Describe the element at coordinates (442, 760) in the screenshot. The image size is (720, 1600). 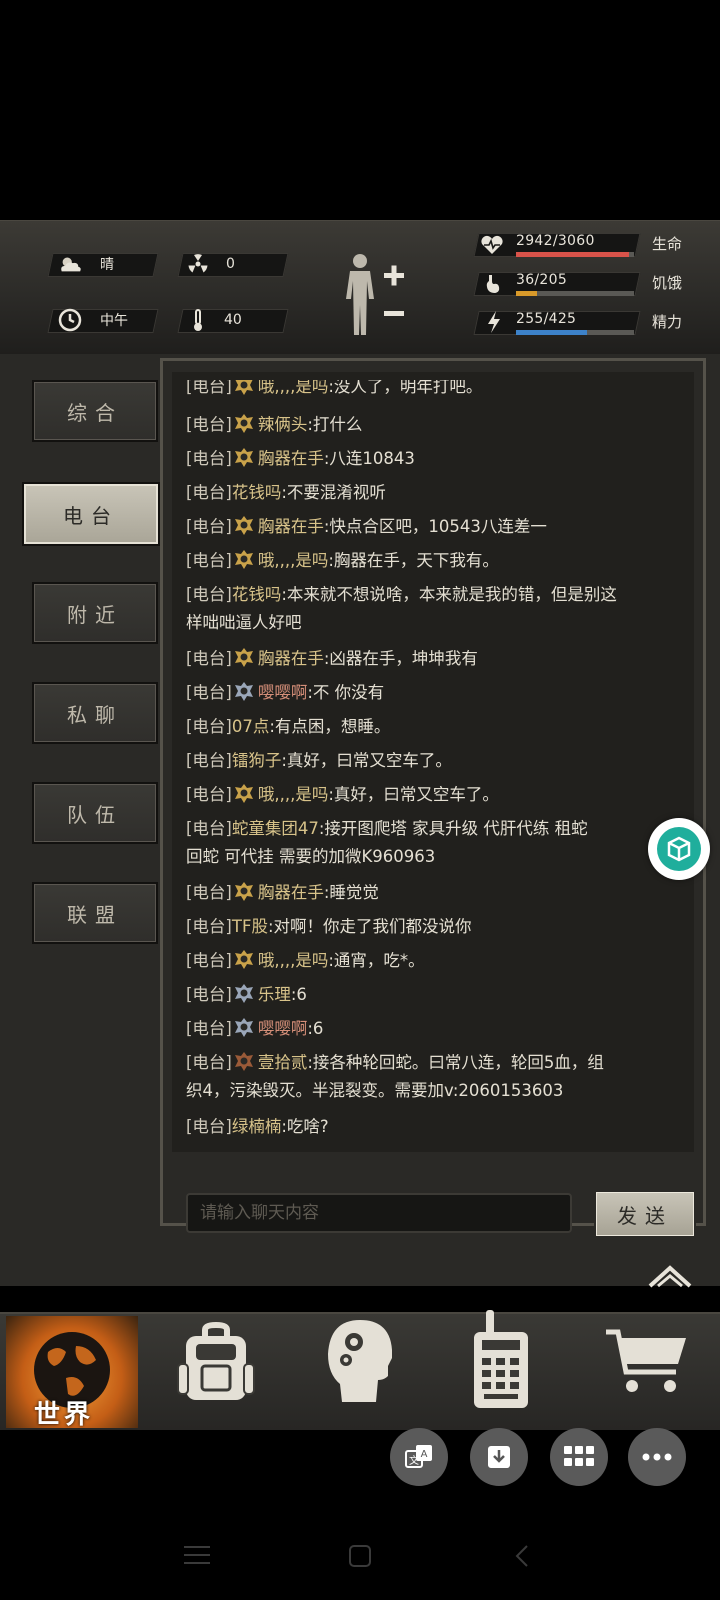
I see `chat-message: [电台]镭狗子:真好，曰常又空车了。` at that location.